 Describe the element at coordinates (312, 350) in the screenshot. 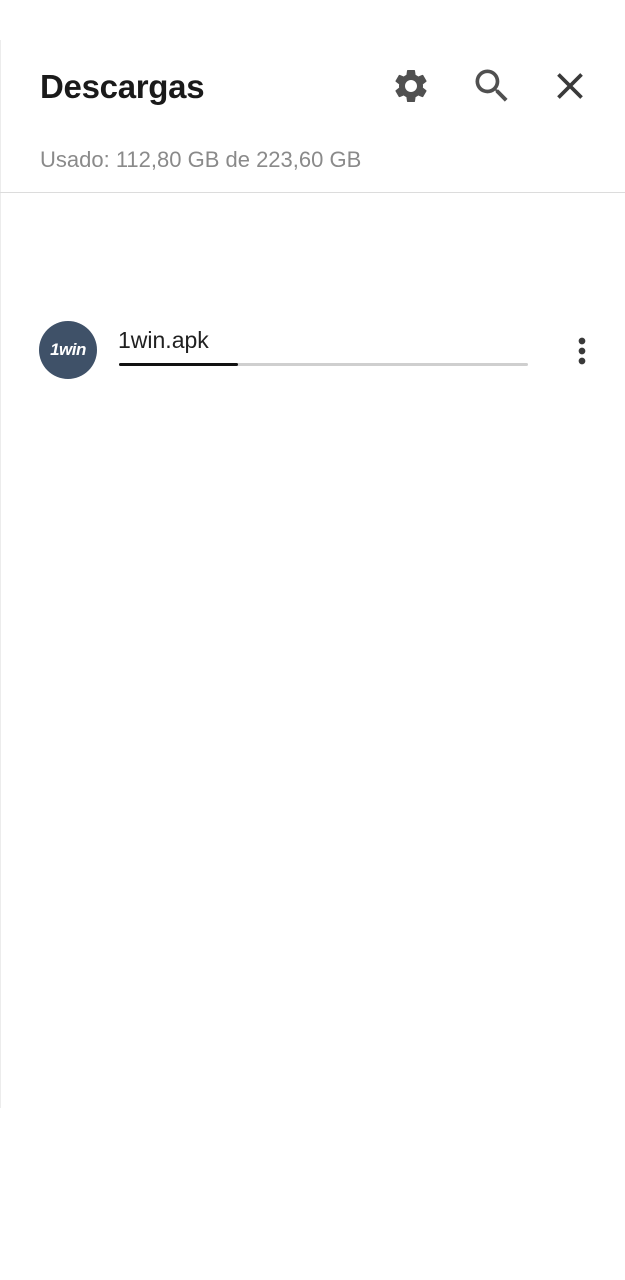

I see `download-item: 1win 1win.apk` at that location.